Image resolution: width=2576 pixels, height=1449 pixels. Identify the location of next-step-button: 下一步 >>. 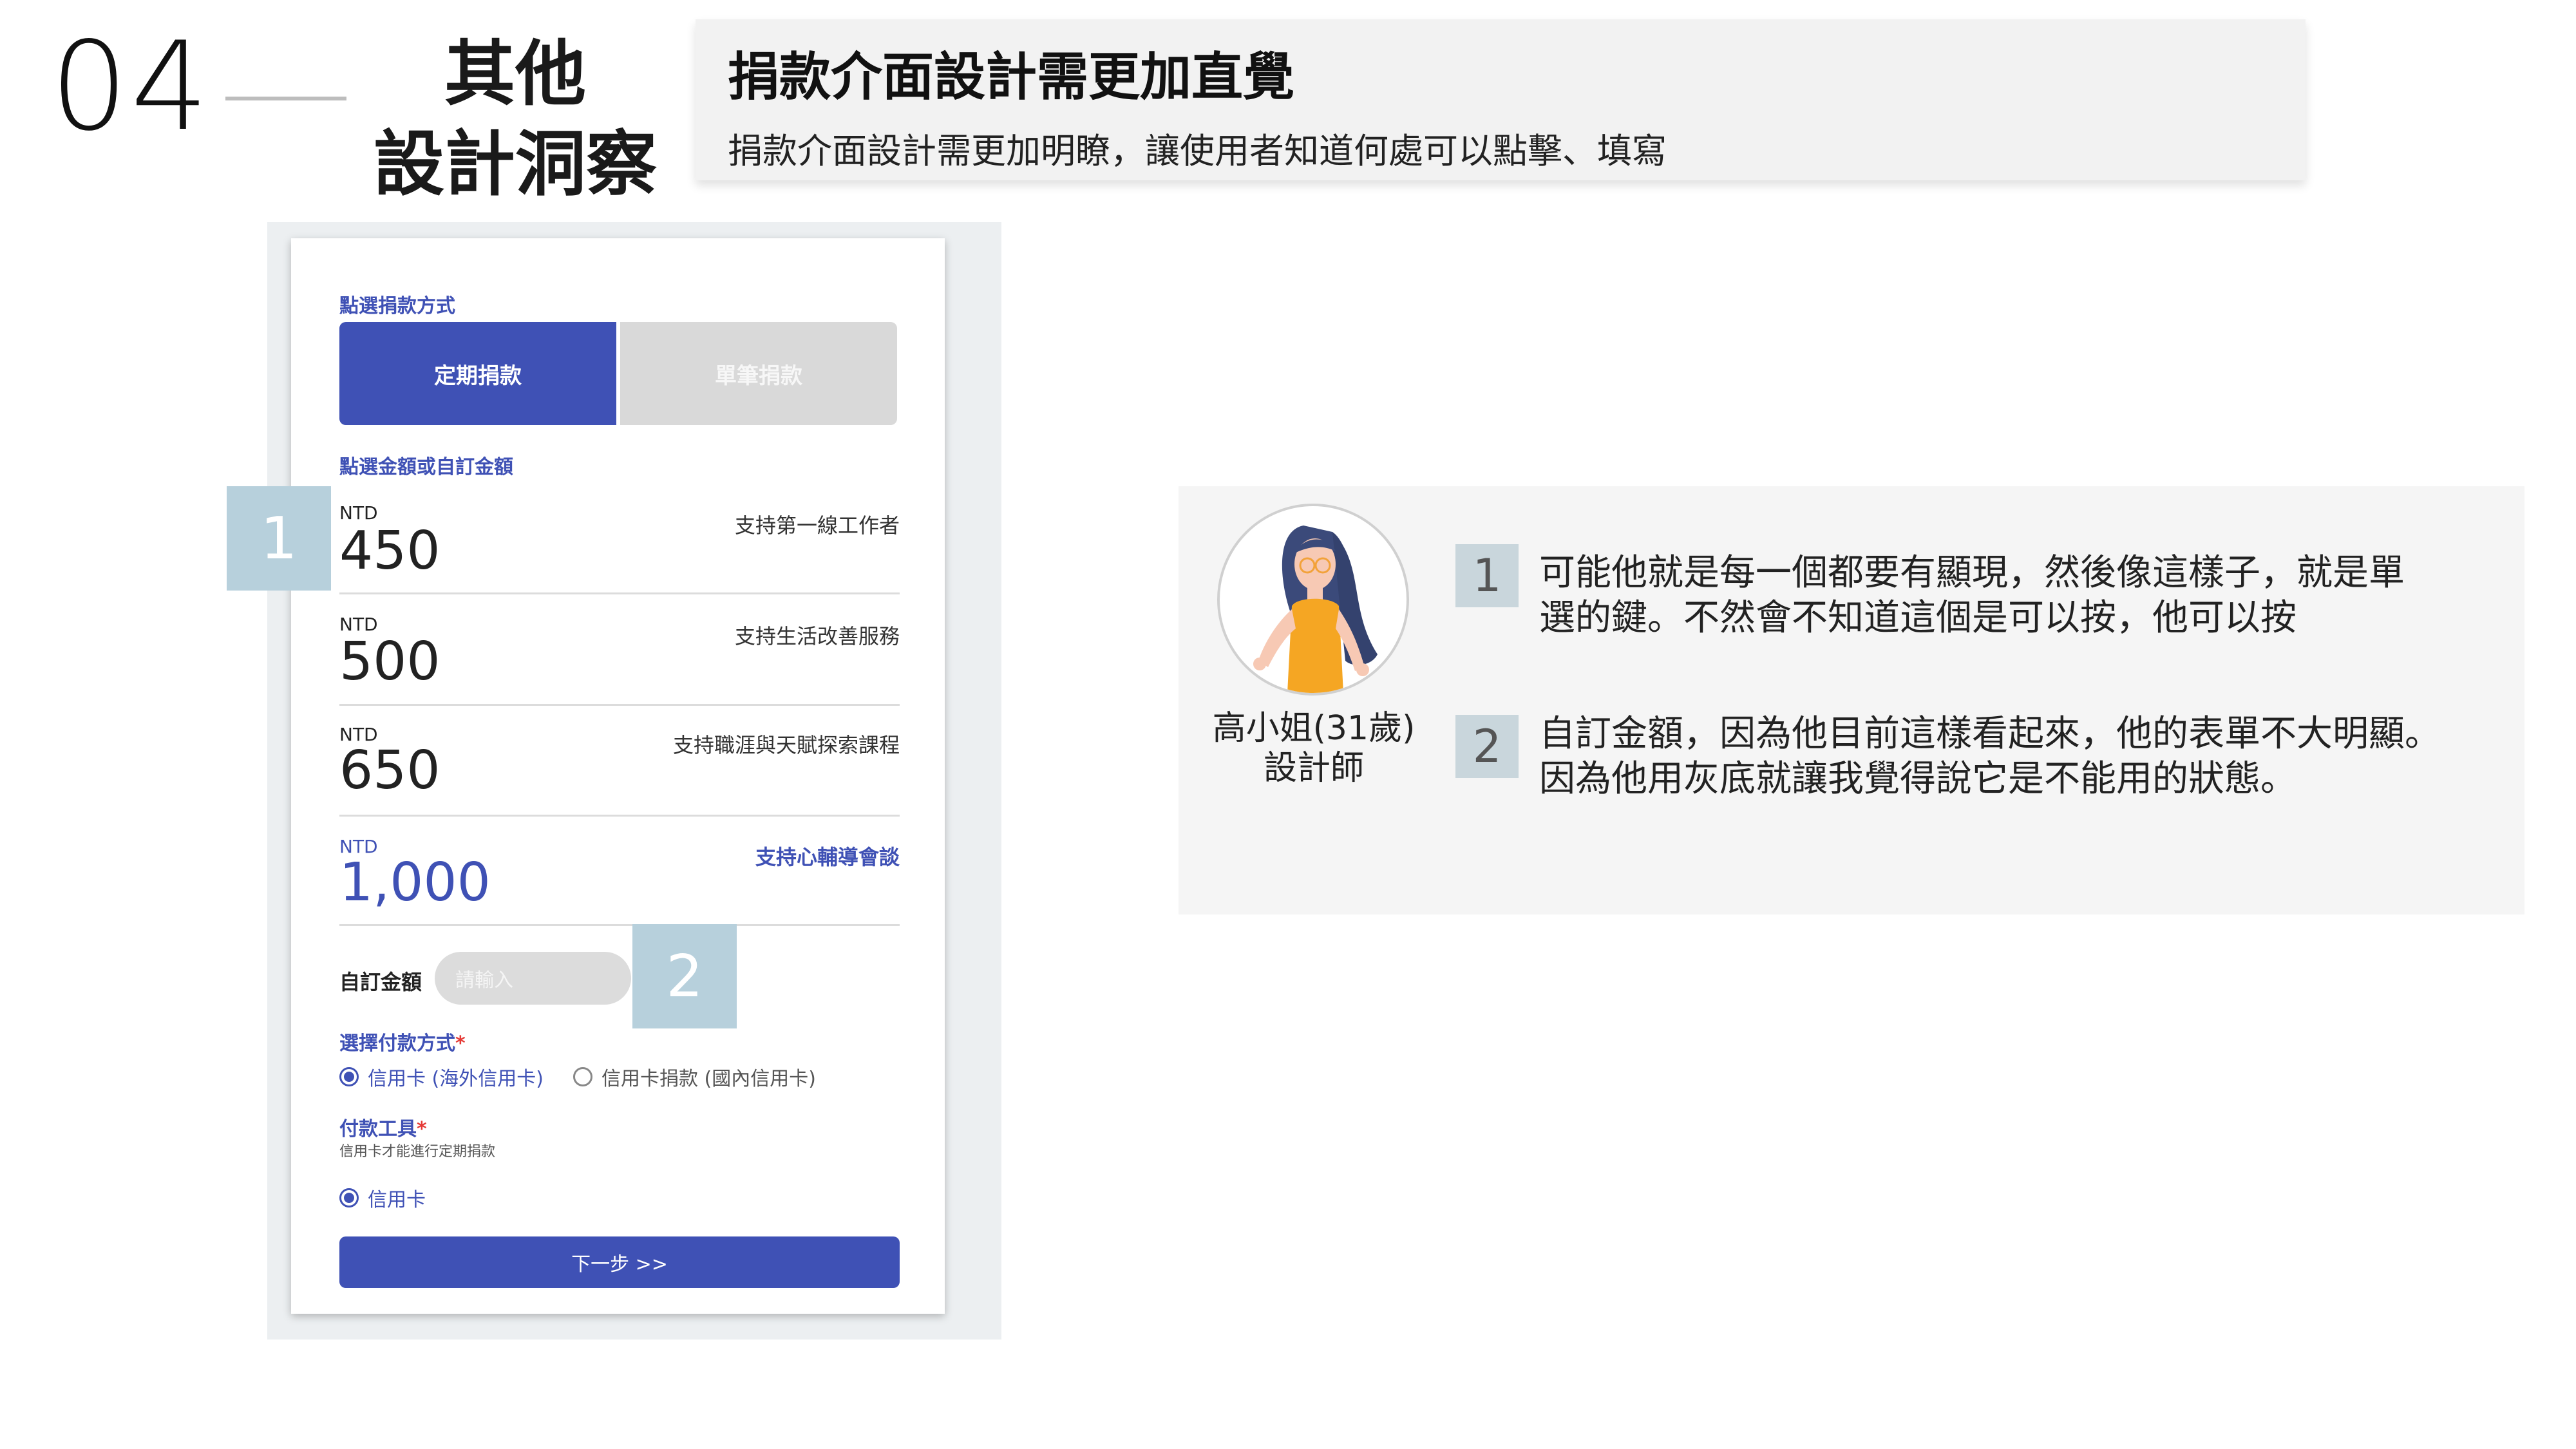
(619, 1262).